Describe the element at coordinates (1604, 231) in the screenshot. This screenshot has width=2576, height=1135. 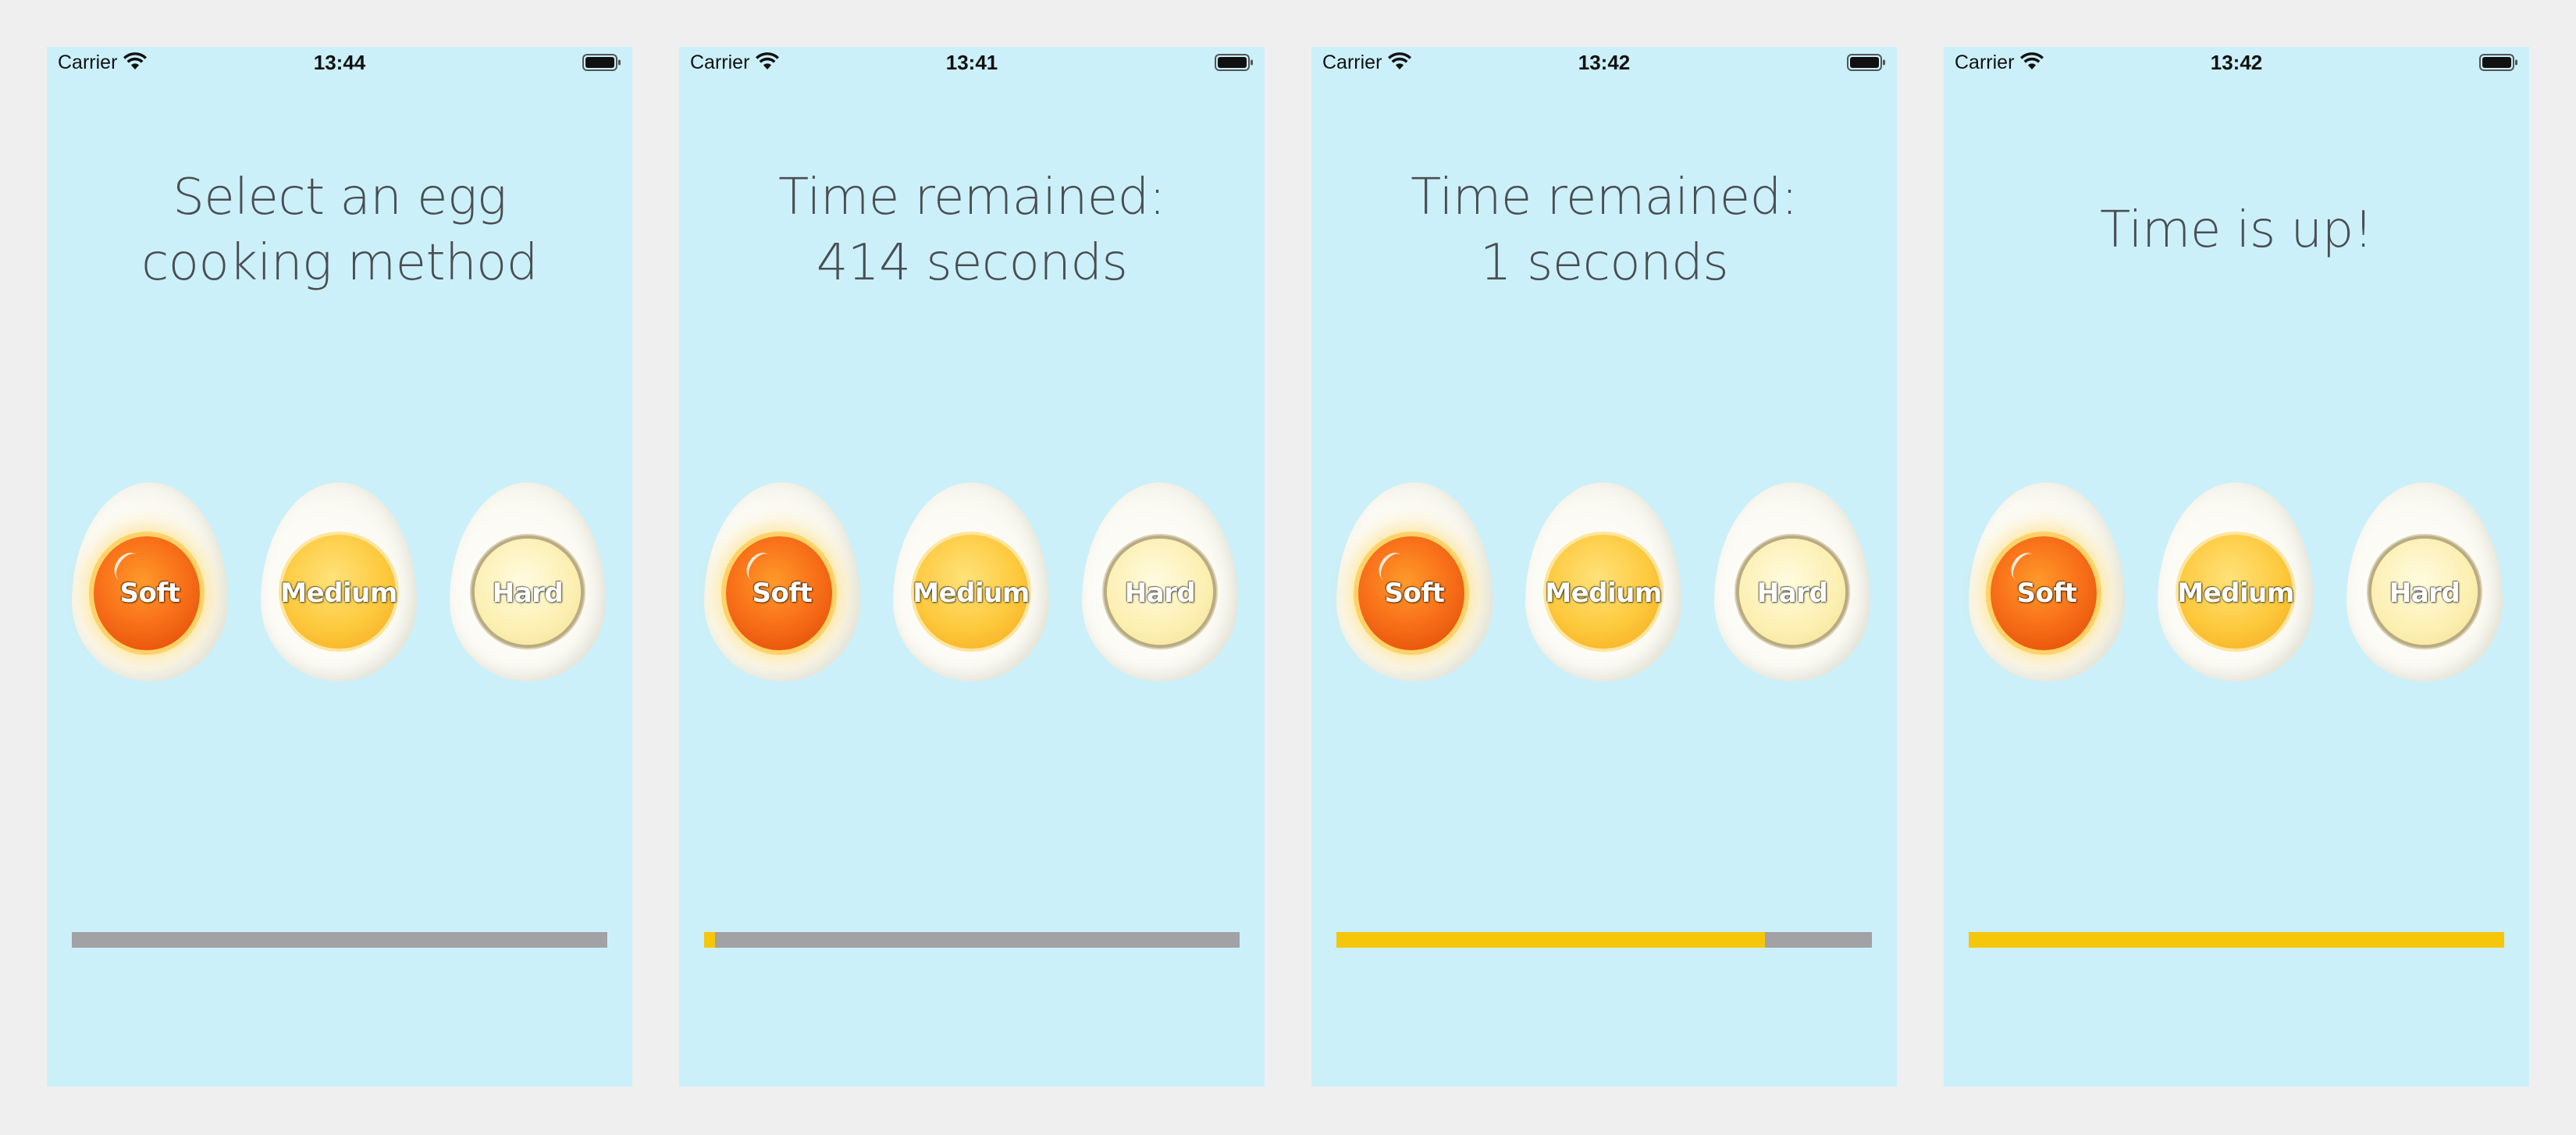
I see `page-title: Time remained: 1 seconds` at that location.